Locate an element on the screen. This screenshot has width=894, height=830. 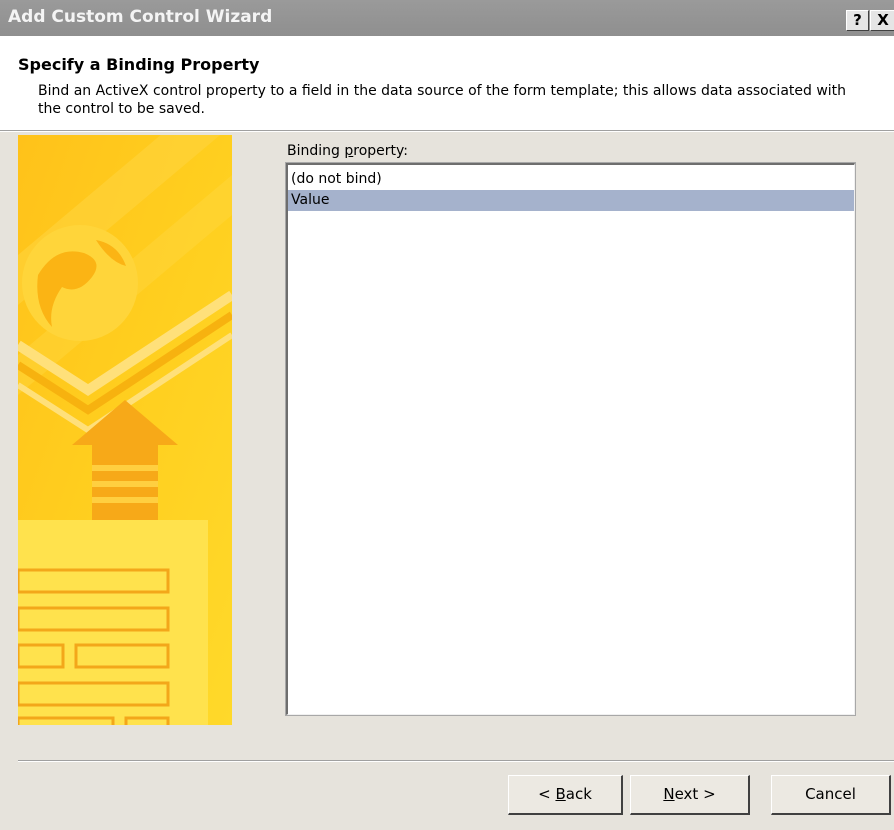
label-accelerator: p is located at coordinates (349, 151).